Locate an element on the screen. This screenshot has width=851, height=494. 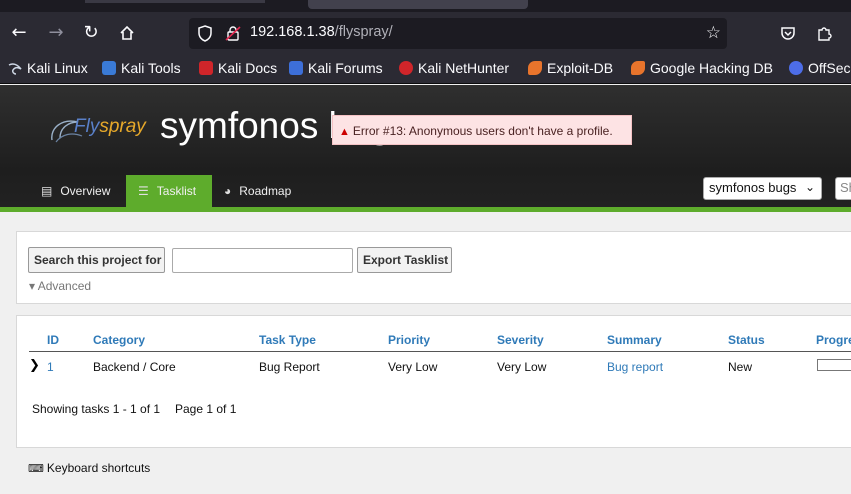
browser-tab-inactive is located at coordinates (175, 1).